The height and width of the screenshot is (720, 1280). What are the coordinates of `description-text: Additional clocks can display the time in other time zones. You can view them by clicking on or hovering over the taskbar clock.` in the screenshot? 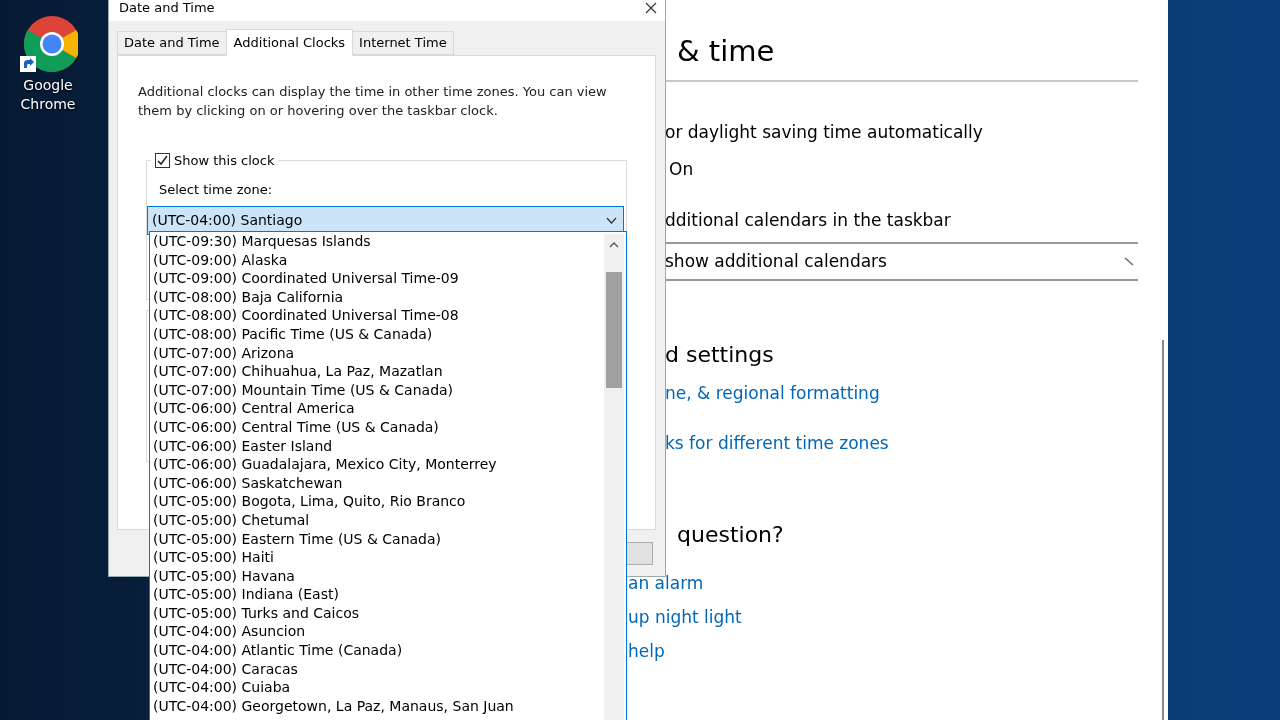 It's located at (373, 101).